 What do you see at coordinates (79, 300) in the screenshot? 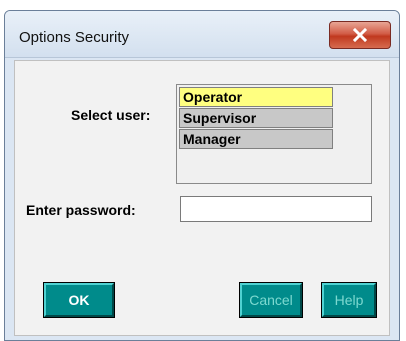
I see `ok-button: OK` at bounding box center [79, 300].